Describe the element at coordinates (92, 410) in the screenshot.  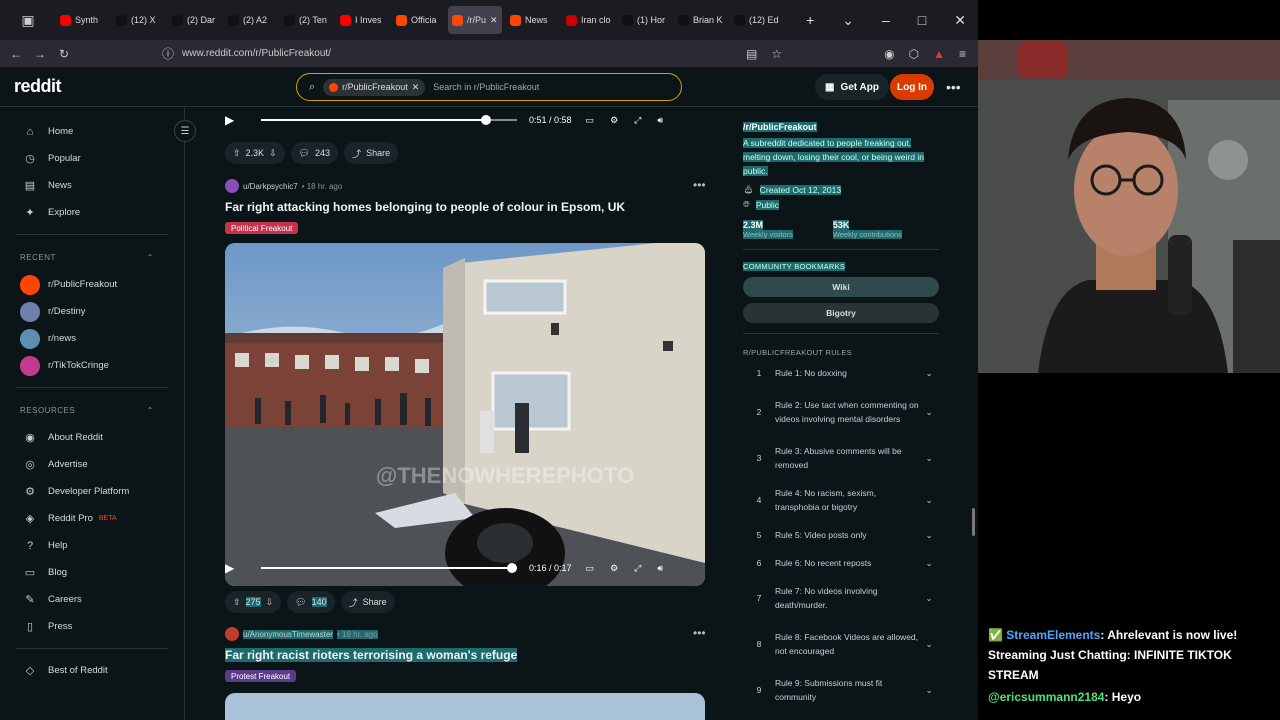
I see `resources-section-header: RESOURCES ⌃` at that location.